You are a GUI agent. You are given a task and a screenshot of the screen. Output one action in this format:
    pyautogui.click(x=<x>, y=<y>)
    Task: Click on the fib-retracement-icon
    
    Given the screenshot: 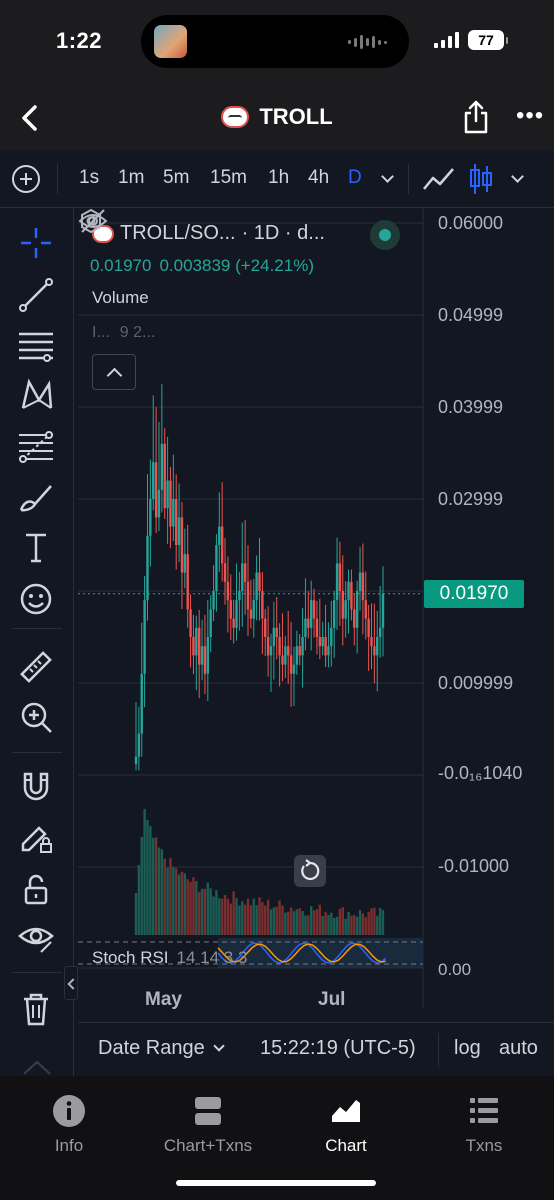 What is the action you would take?
    pyautogui.click(x=36, y=447)
    